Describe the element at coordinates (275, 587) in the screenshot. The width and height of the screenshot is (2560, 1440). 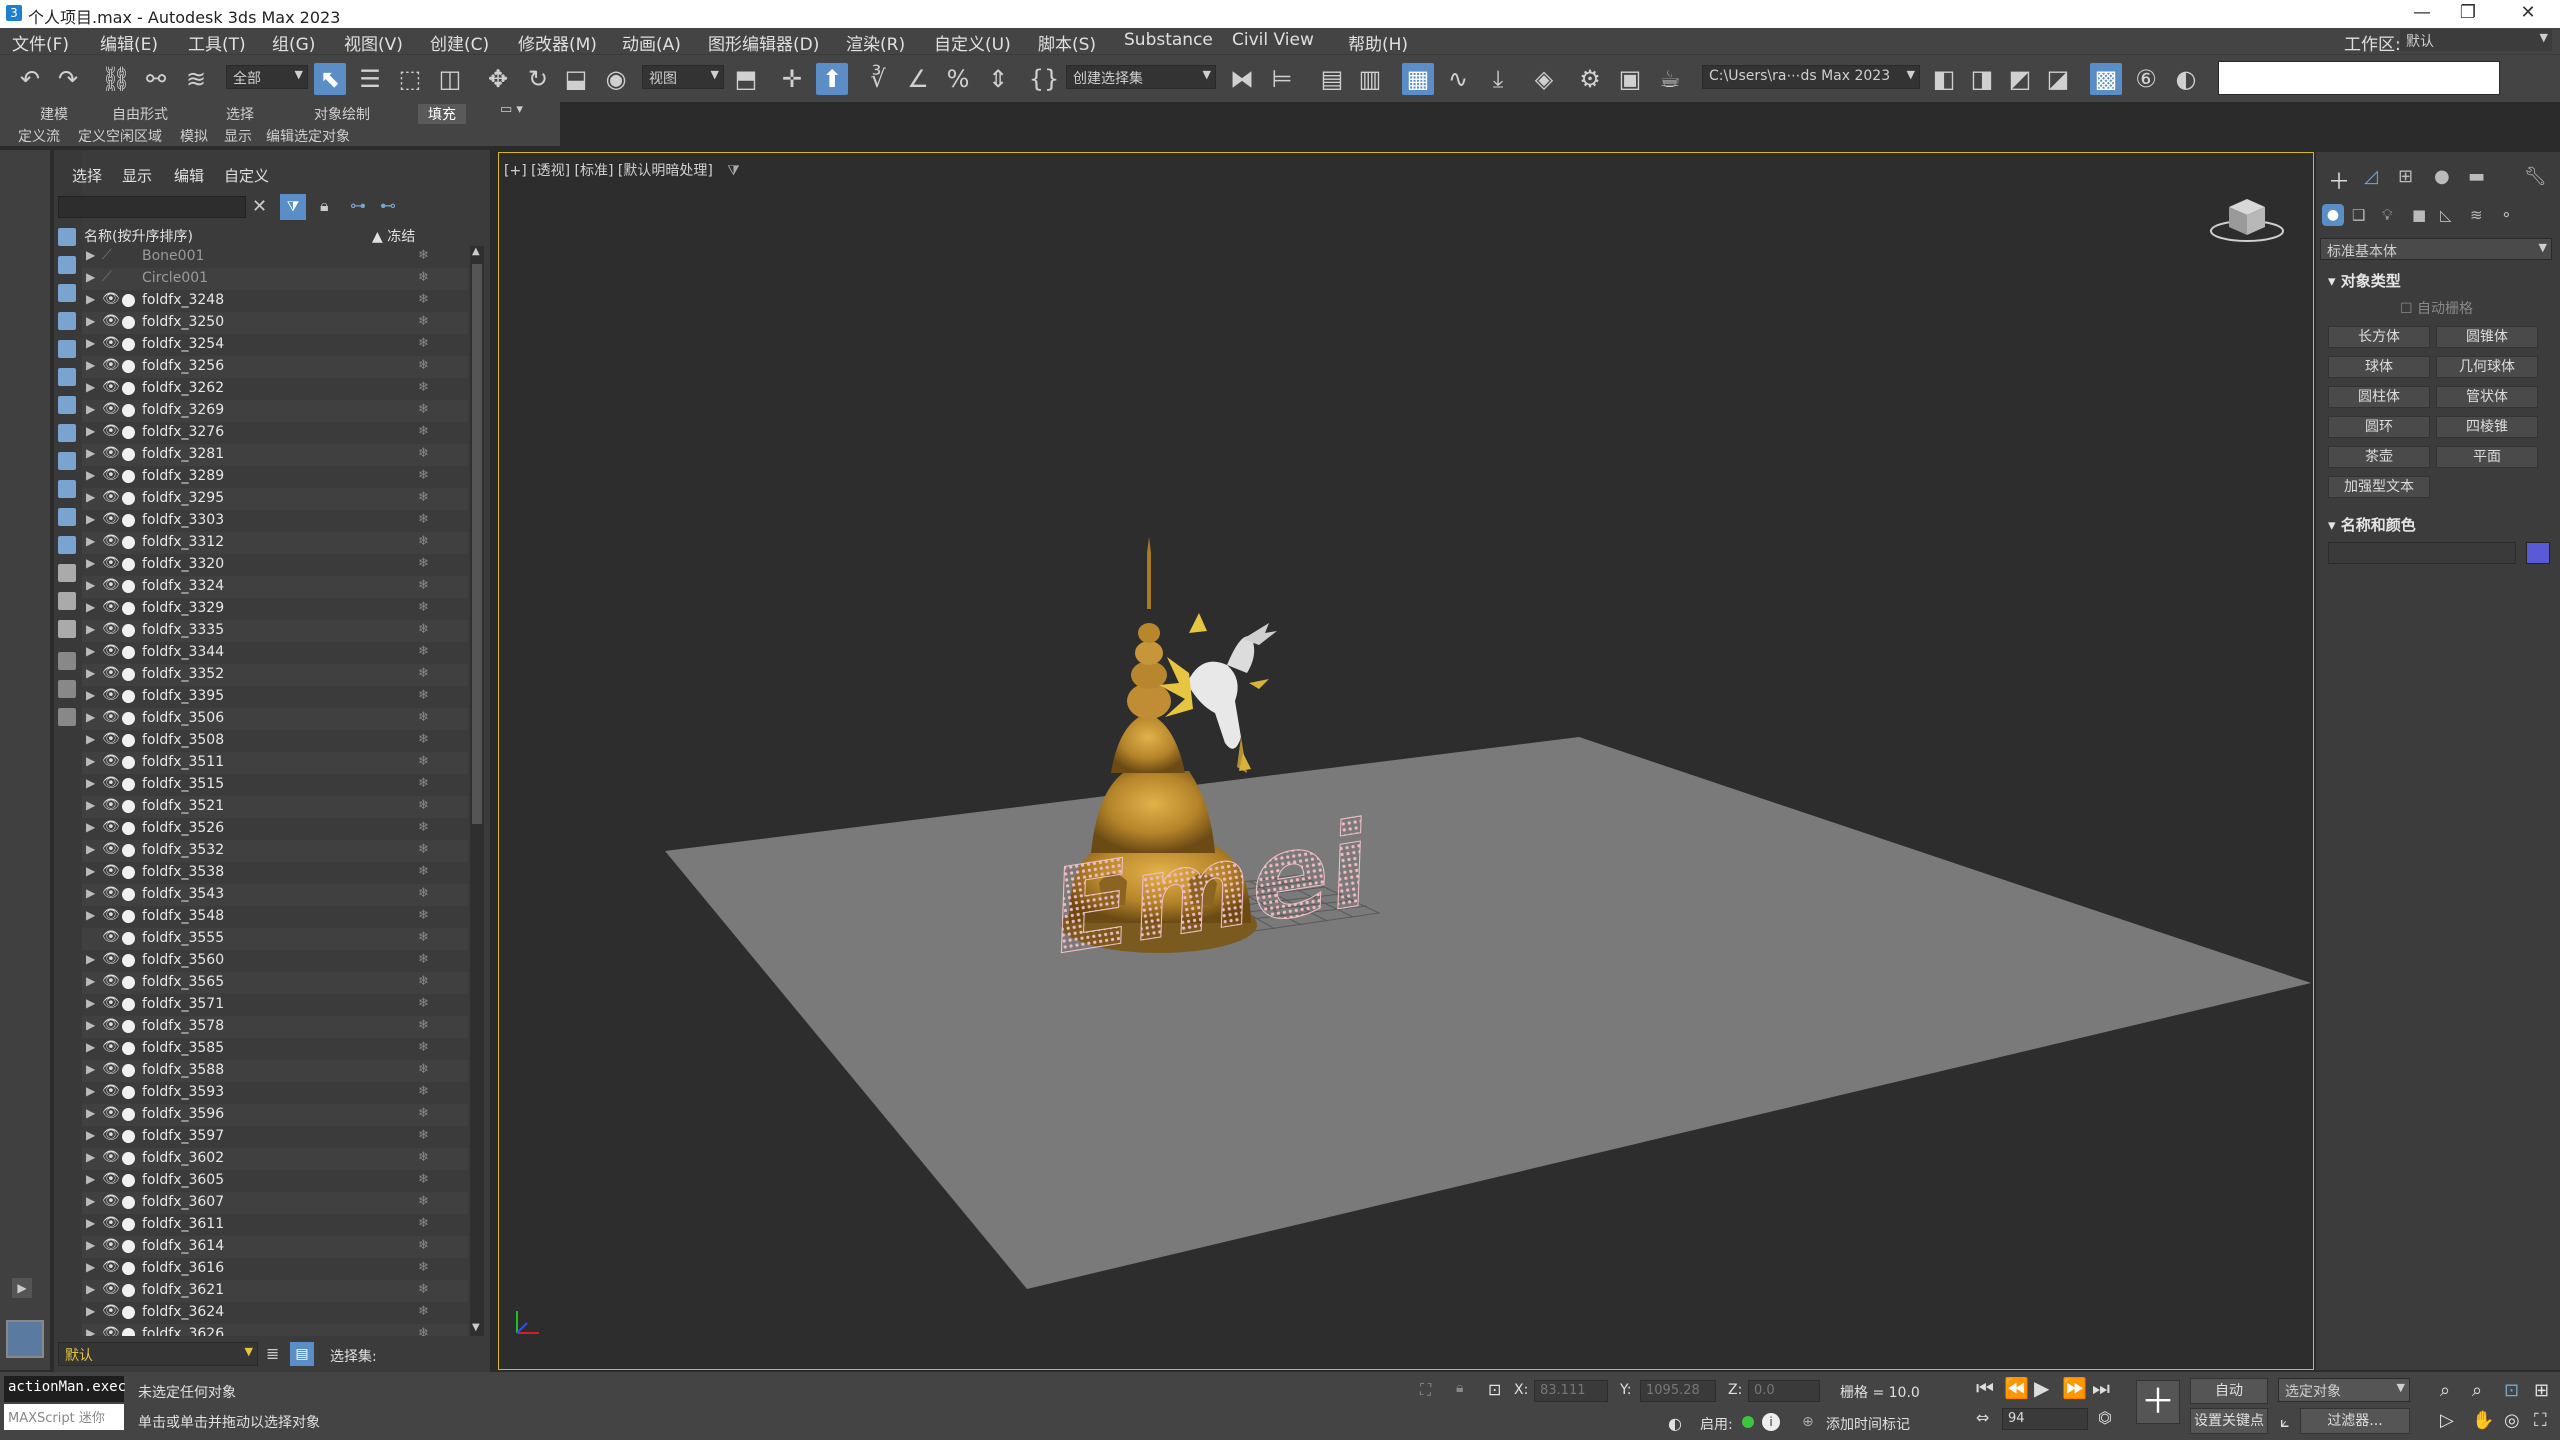
I see `explorer-row: ▶ 👁︎ foldfx_3324 ❄` at that location.